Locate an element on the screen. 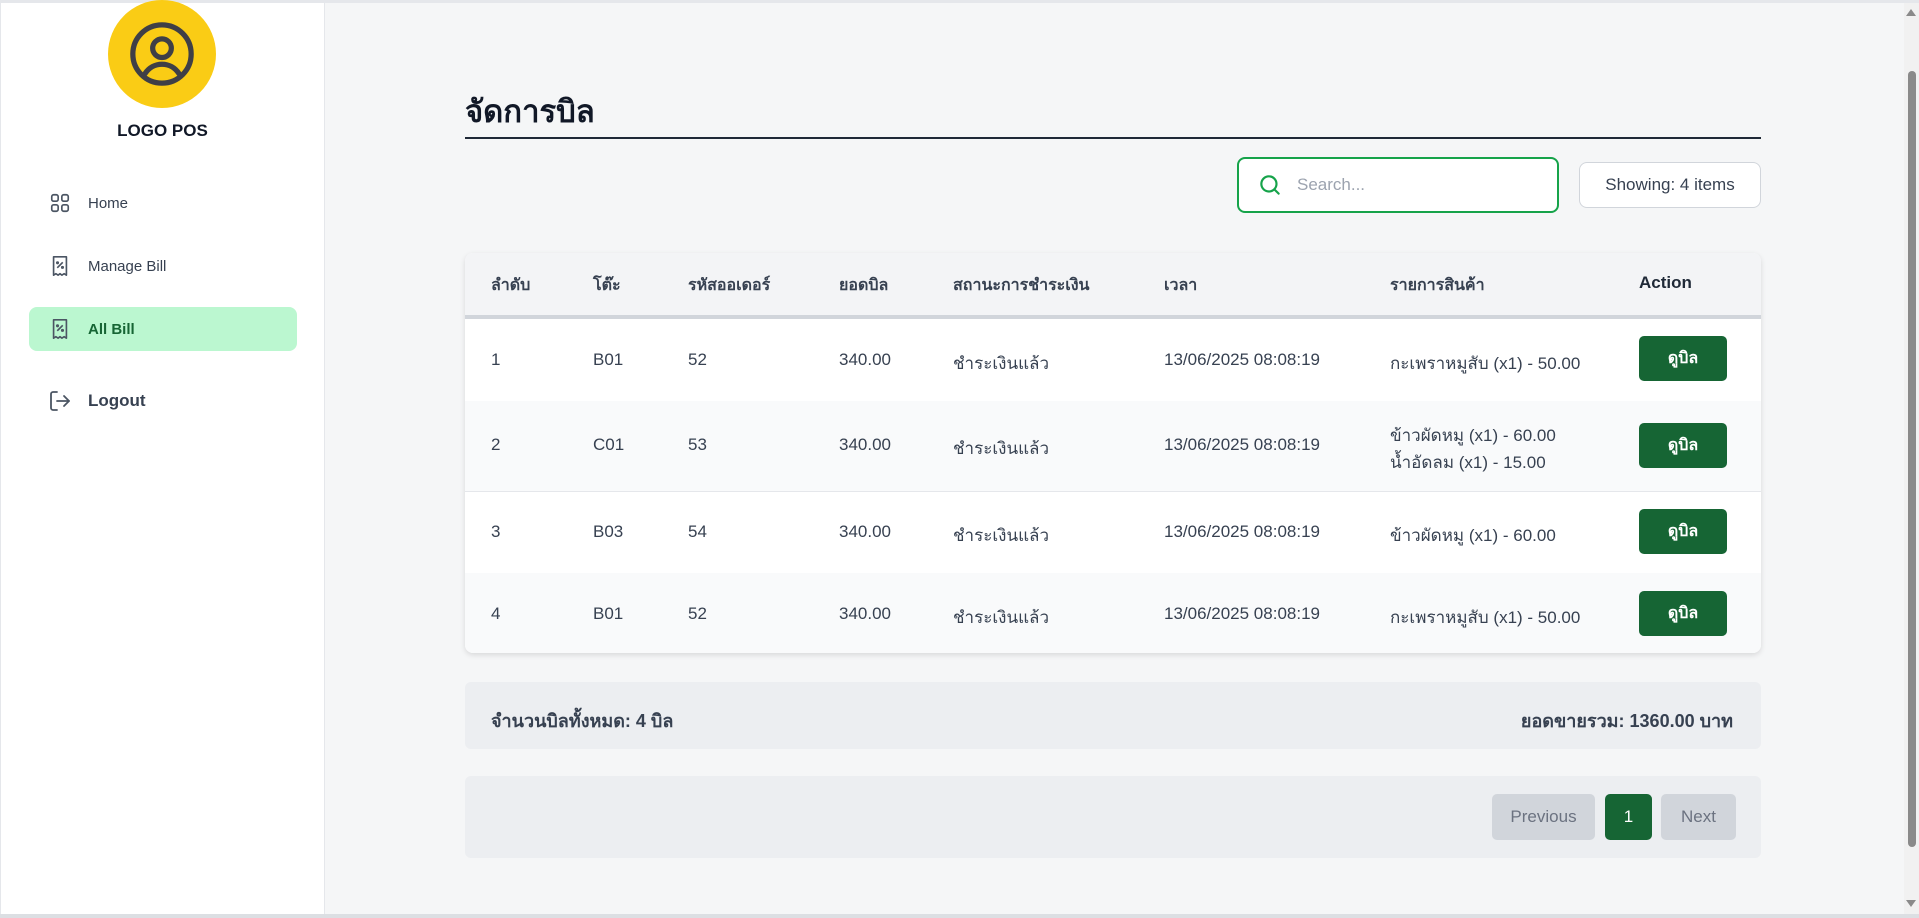 The image size is (1919, 918). vertical-scrollbar is located at coordinates (1911, 458).